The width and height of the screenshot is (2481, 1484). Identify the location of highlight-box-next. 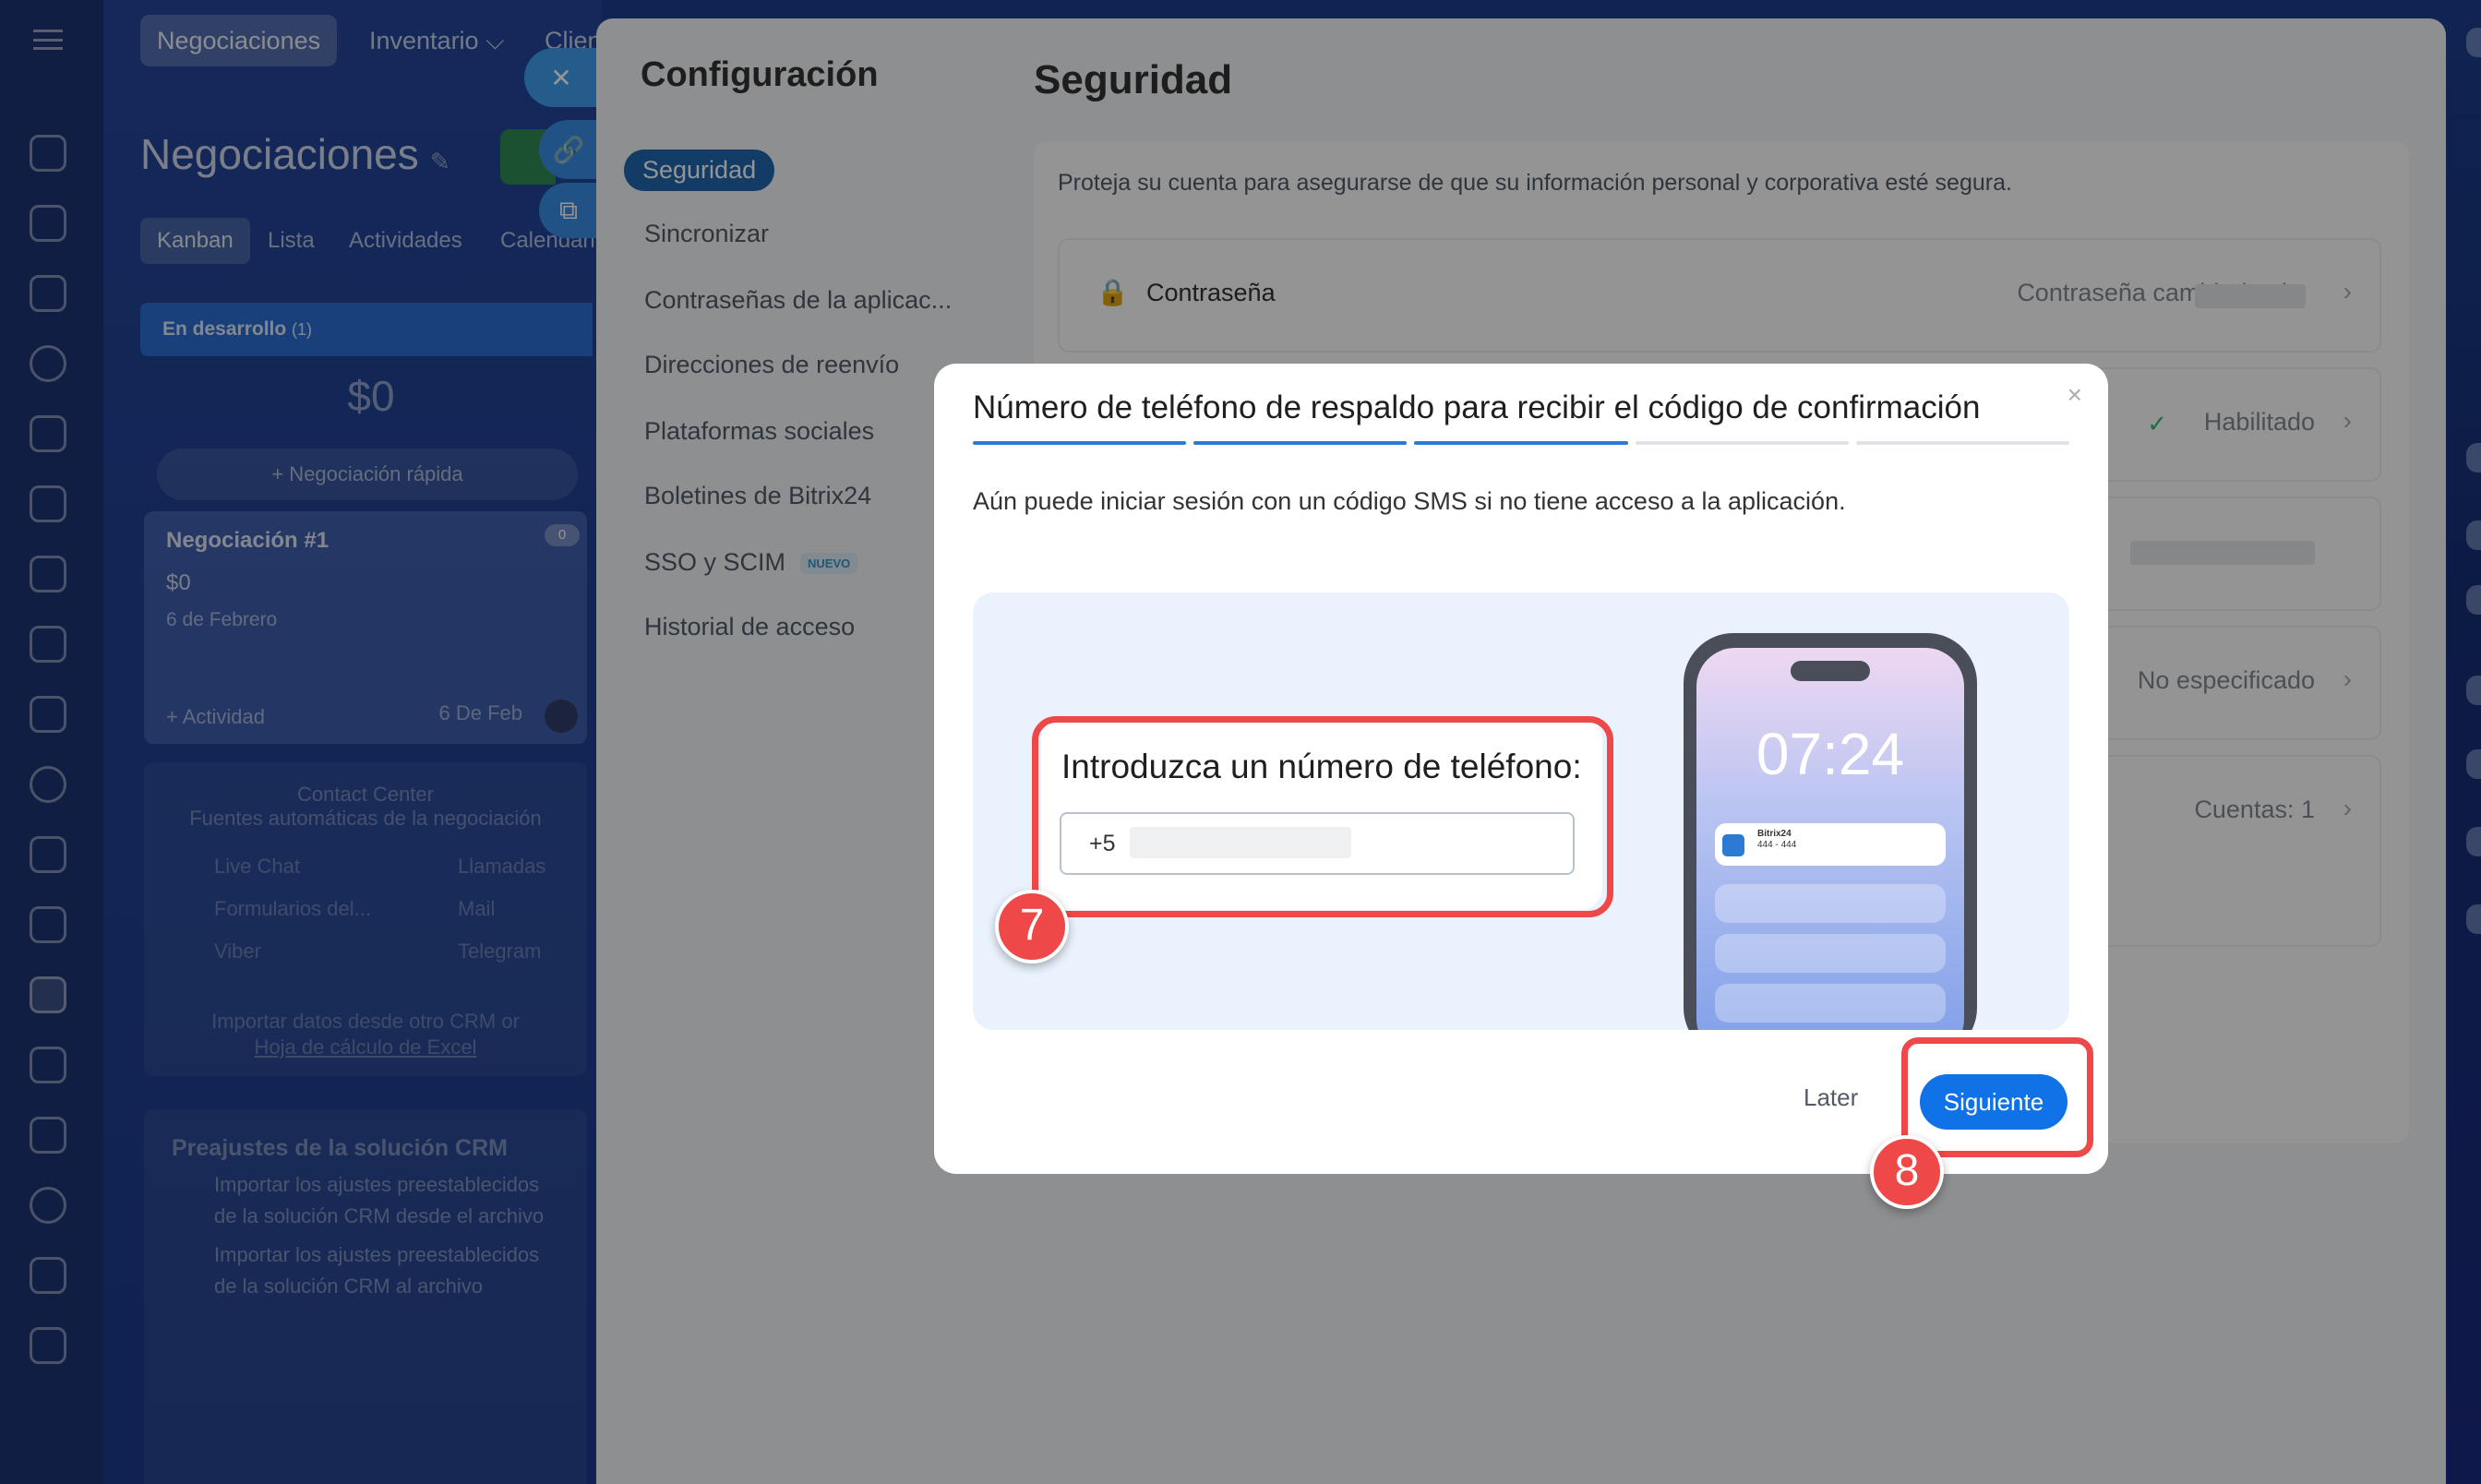
(1997, 1097).